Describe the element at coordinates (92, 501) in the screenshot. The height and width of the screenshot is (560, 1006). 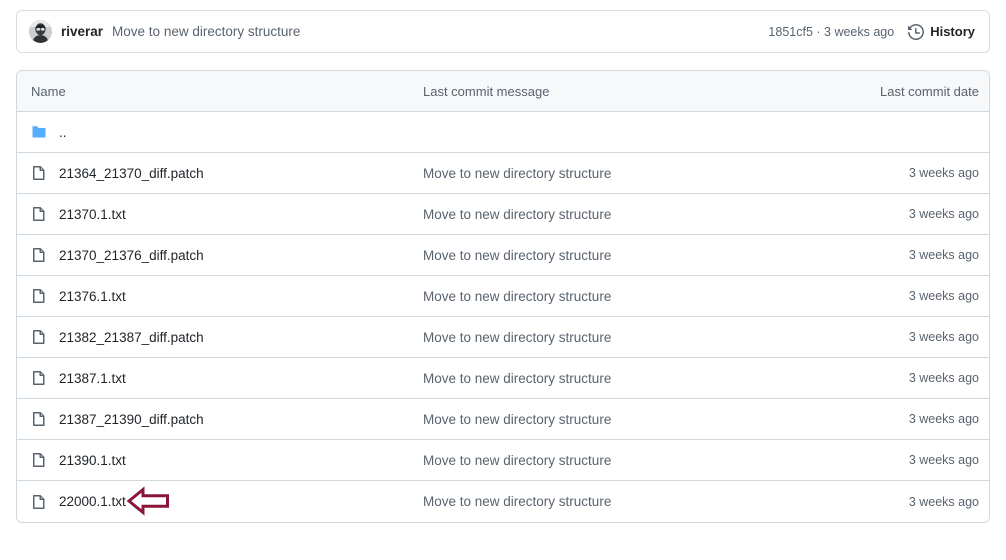
I see `file-link: 22000.1.txt` at that location.